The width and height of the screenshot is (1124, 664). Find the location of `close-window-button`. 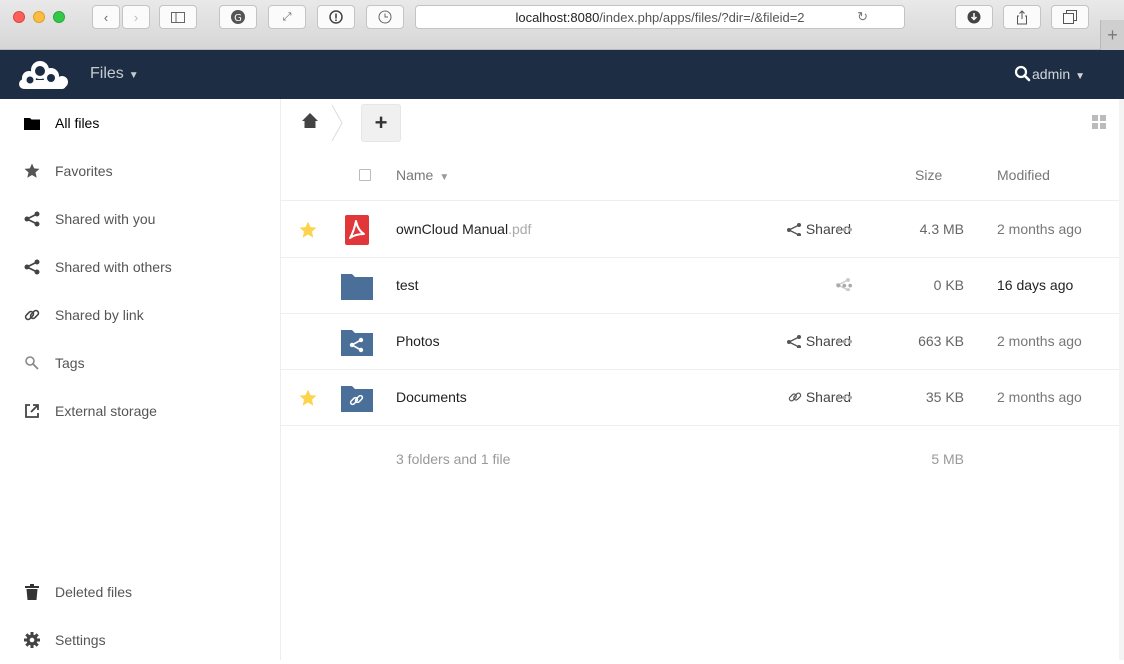

close-window-button is located at coordinates (19, 17).